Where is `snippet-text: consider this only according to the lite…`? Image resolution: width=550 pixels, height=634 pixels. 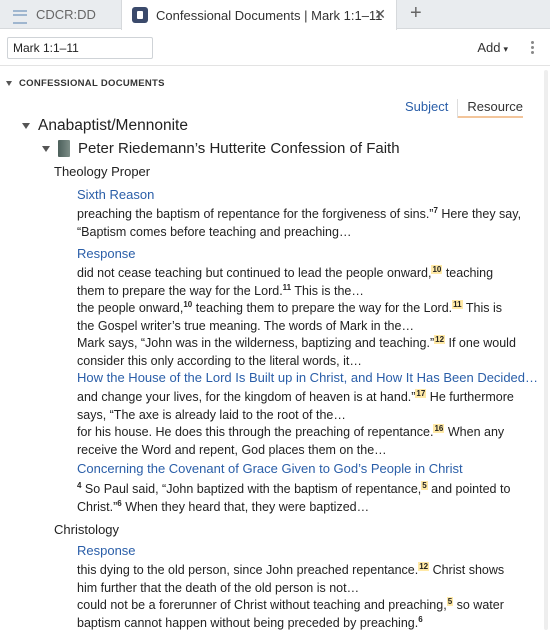 snippet-text: consider this only according to the lite… is located at coordinates (219, 360).